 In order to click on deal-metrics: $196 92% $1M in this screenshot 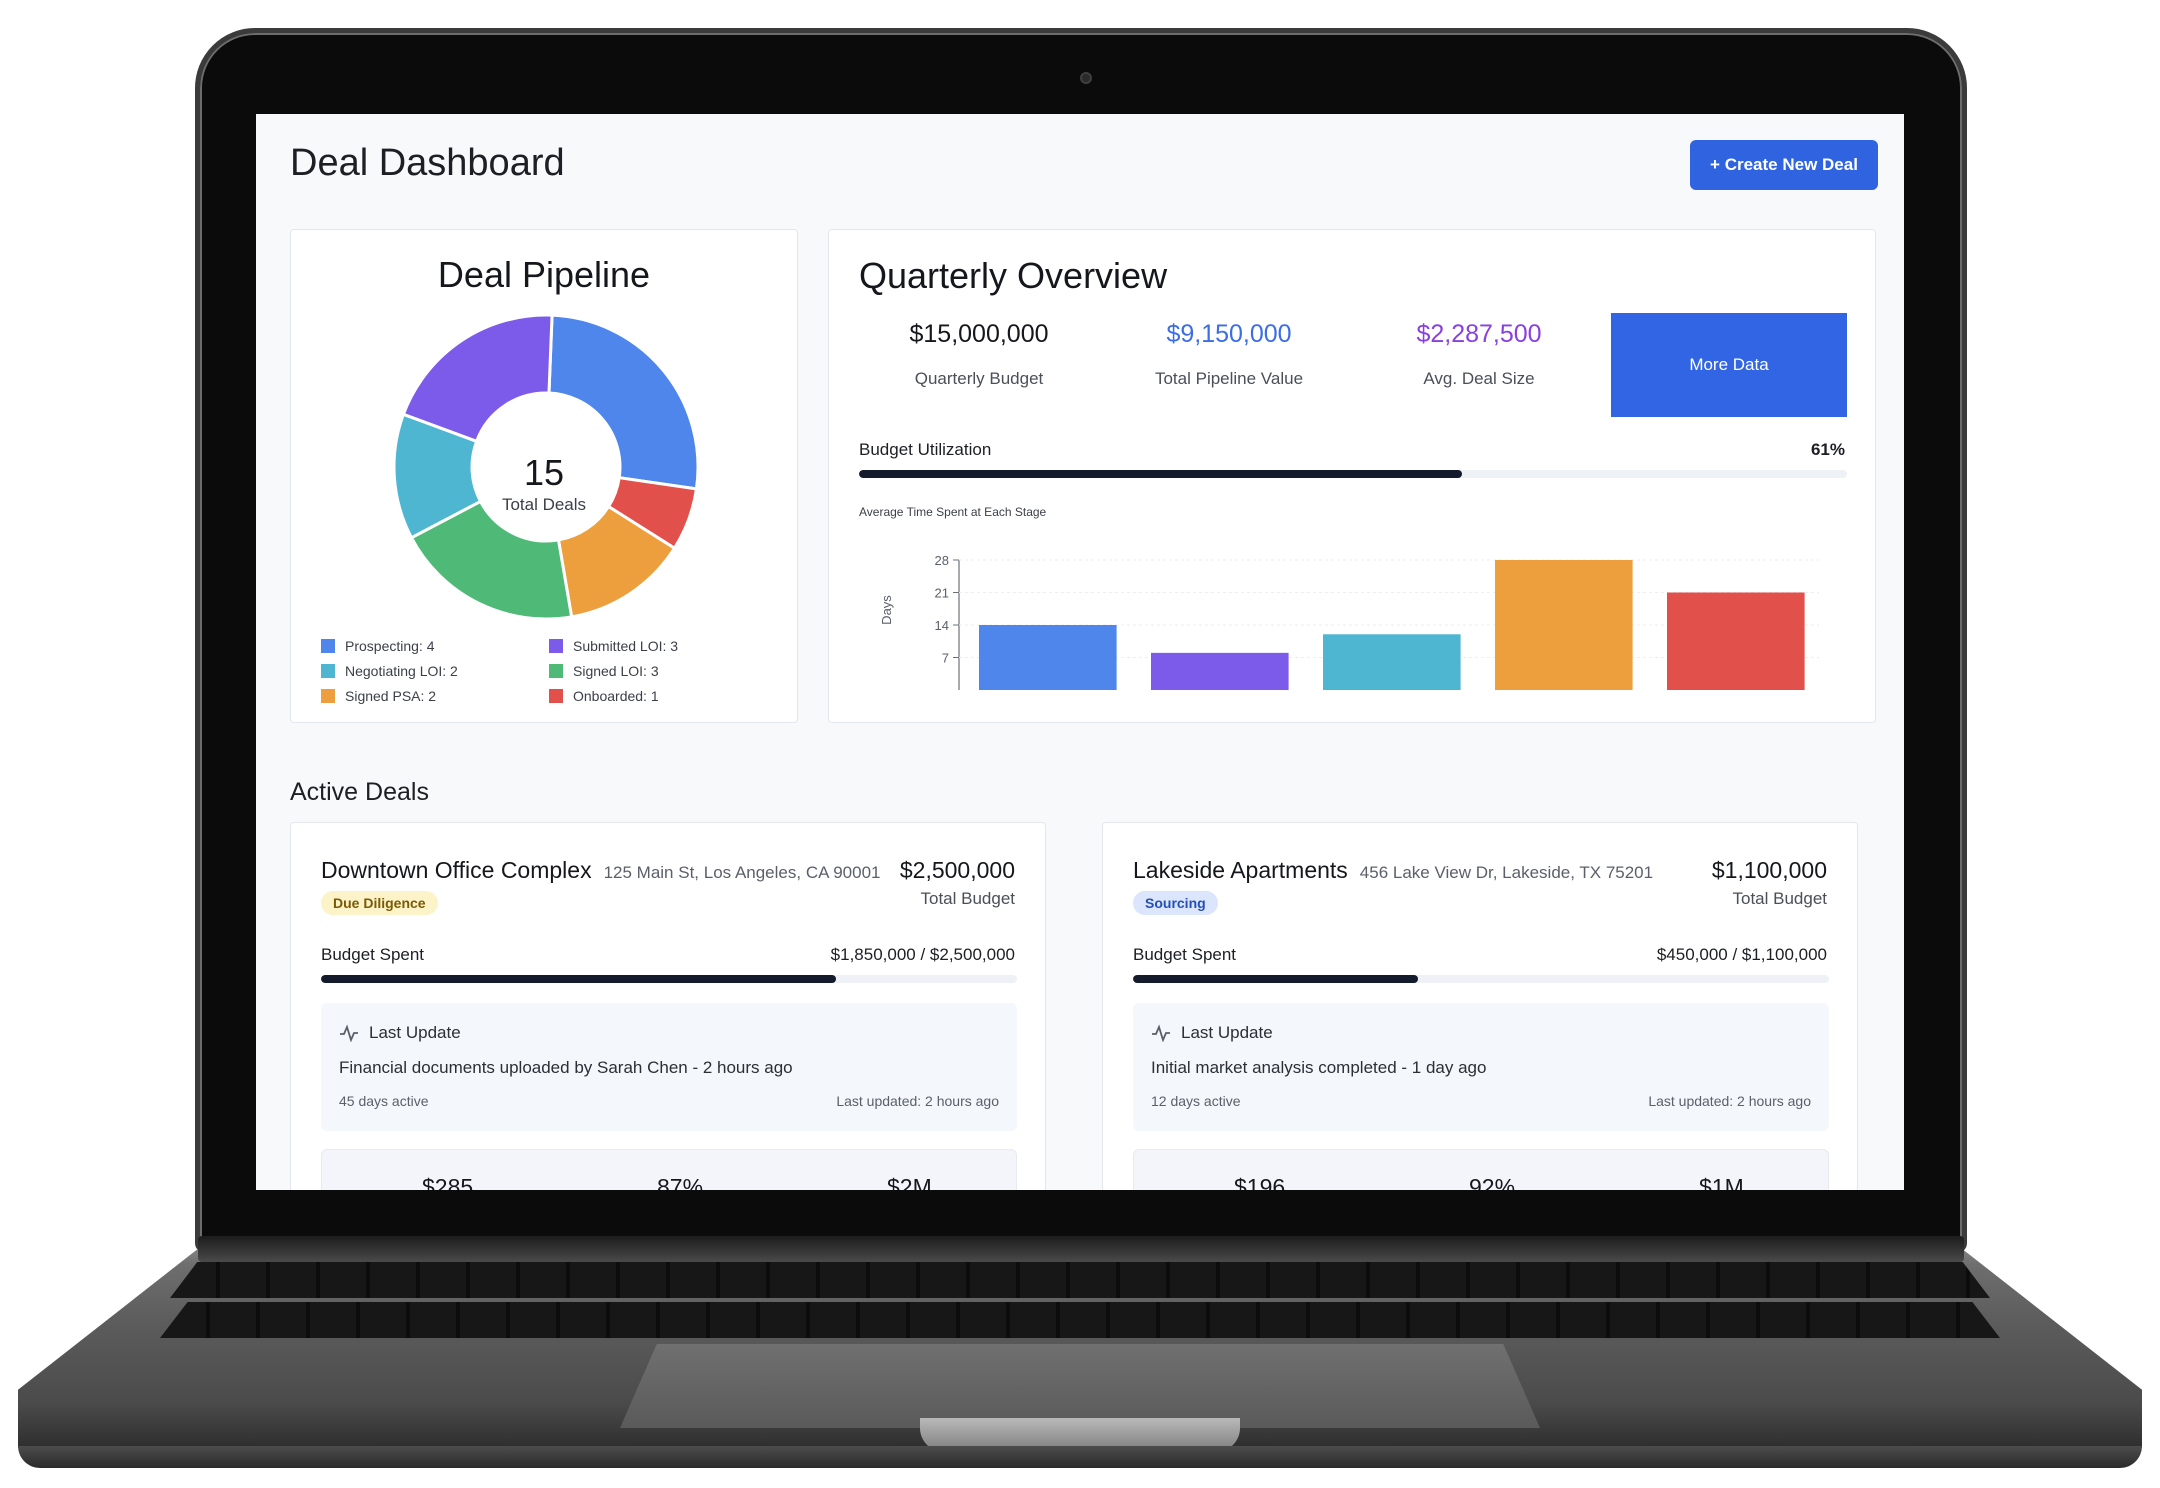, I will do `click(1481, 1169)`.